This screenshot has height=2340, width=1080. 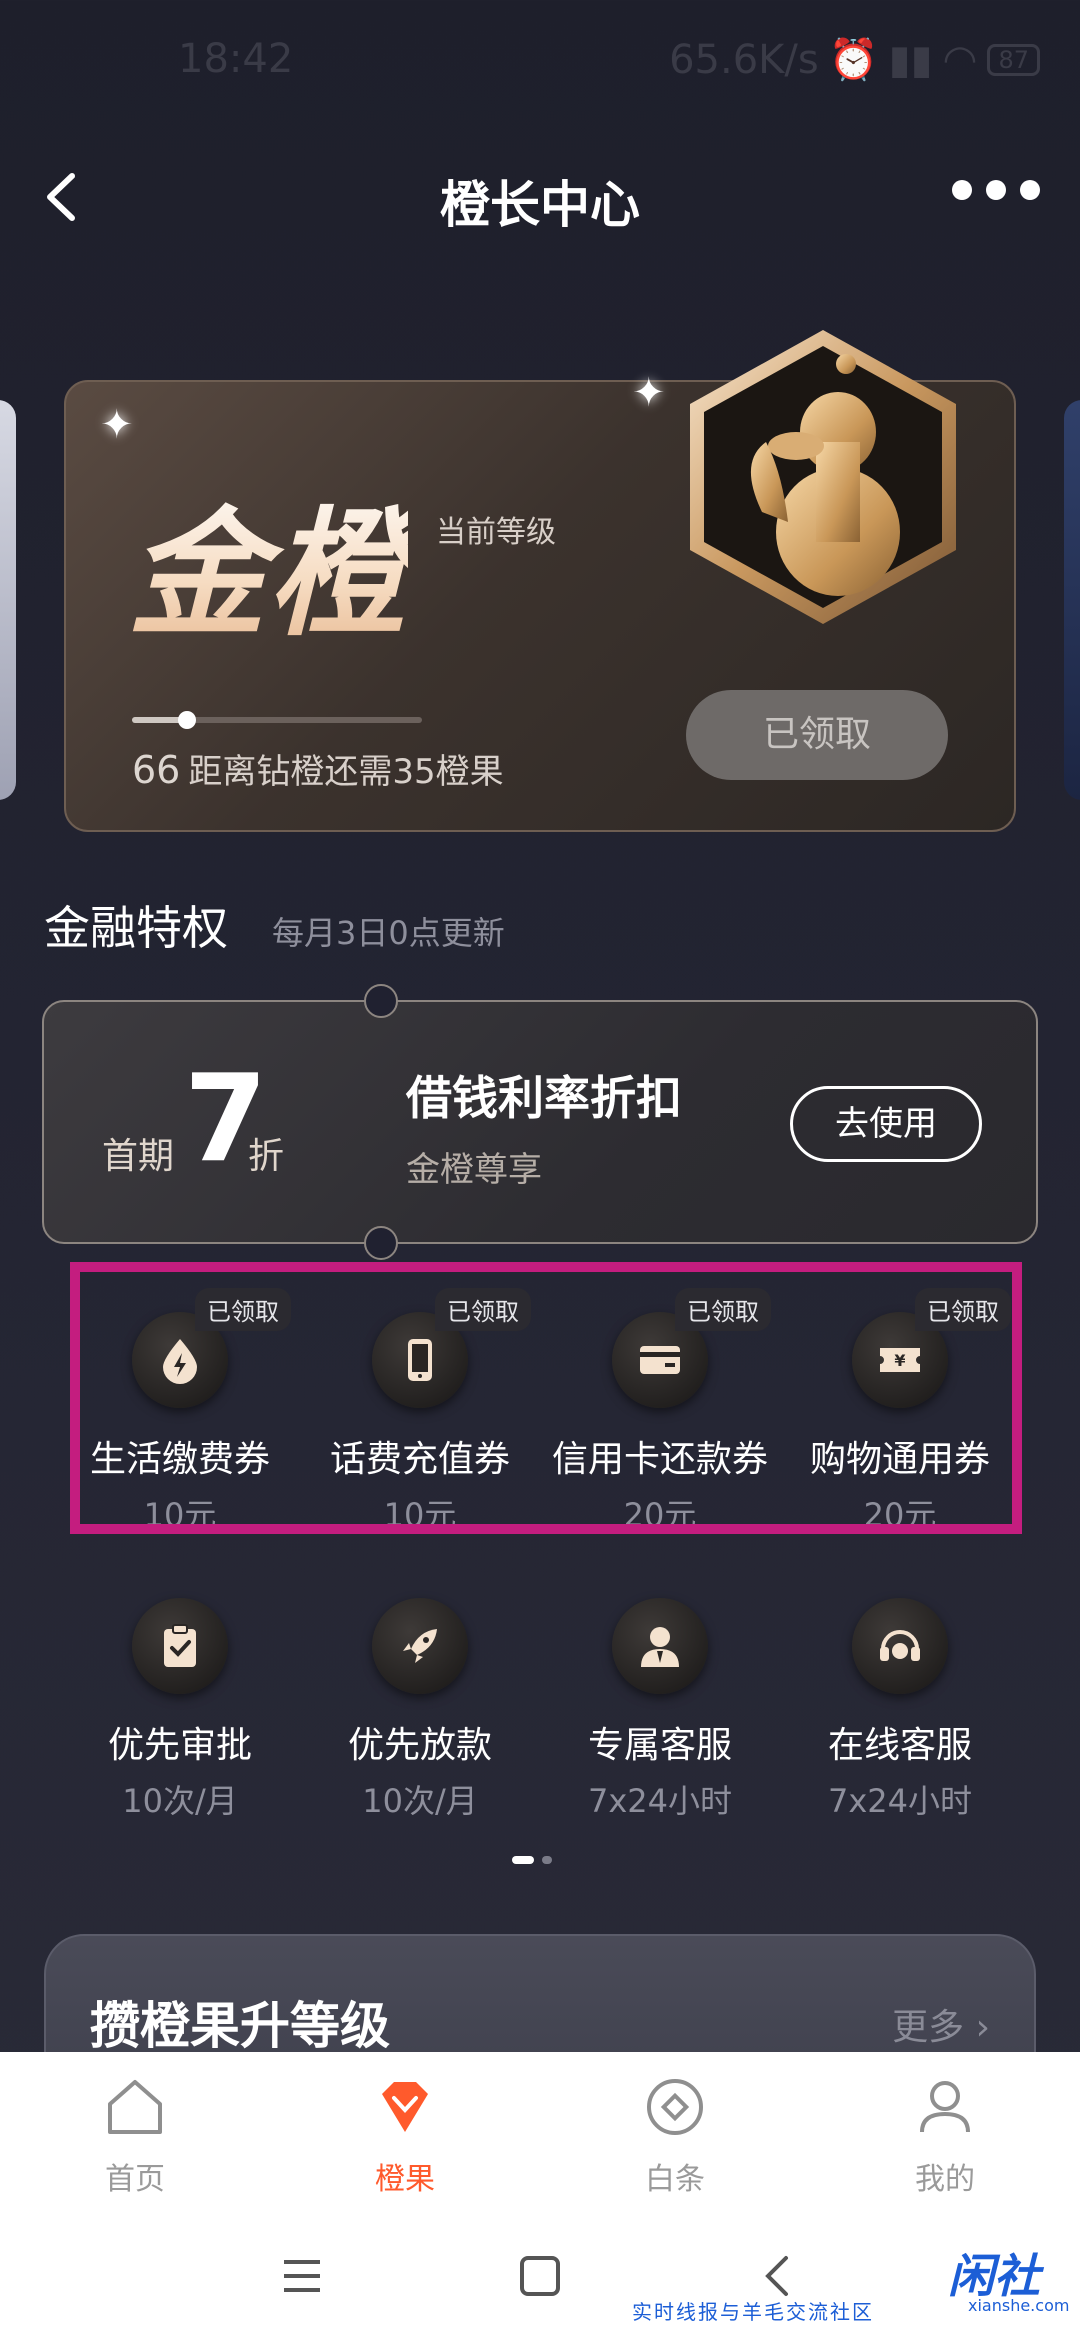 I want to click on discount-ticket: 首期 7 折 借钱利率折扣 金橙尊享 去使用, so click(x=540, y=1122).